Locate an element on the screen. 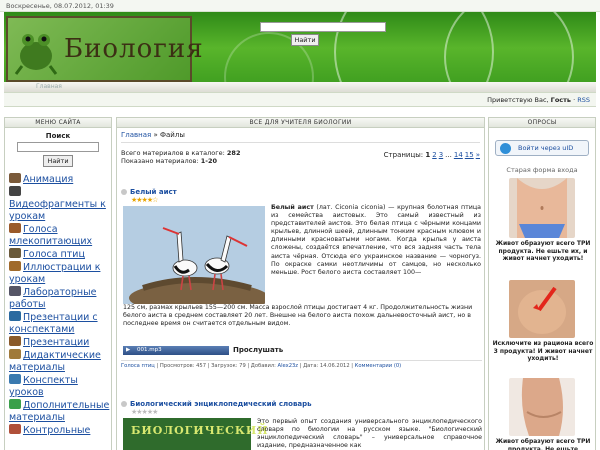  divider is located at coordinates (300, 142).